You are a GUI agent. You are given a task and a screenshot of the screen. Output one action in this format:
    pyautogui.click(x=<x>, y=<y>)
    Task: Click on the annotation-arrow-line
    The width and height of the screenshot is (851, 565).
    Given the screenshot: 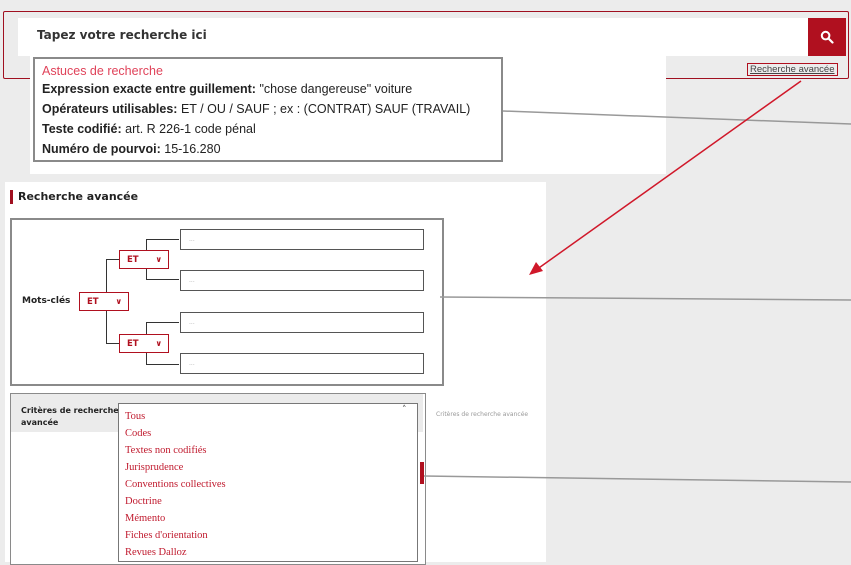 What is the action you would take?
    pyautogui.click(x=668, y=175)
    